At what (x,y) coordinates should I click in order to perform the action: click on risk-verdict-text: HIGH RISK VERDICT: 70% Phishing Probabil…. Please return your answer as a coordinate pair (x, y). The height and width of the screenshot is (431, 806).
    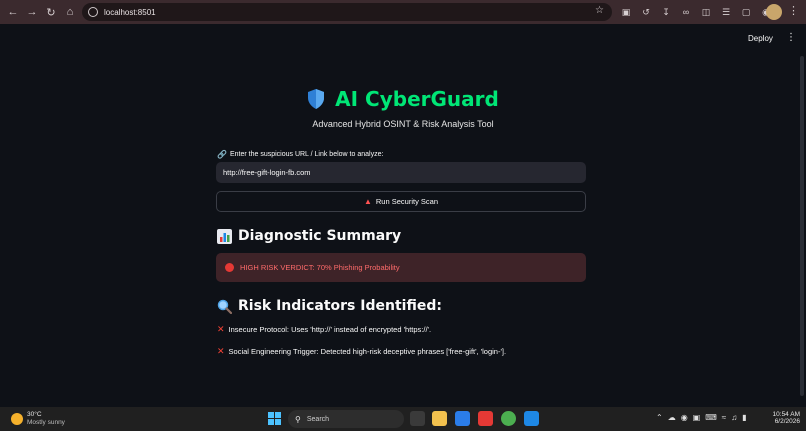
    Looking at the image, I should click on (320, 267).